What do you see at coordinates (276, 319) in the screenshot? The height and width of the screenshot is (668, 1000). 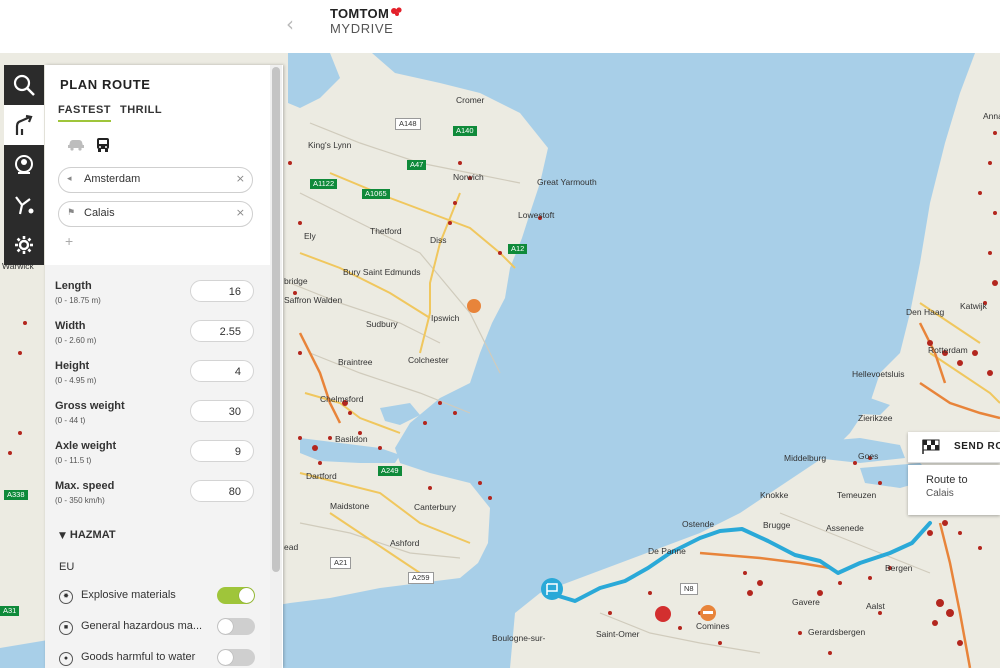 I see `scrollbar-thumb` at bounding box center [276, 319].